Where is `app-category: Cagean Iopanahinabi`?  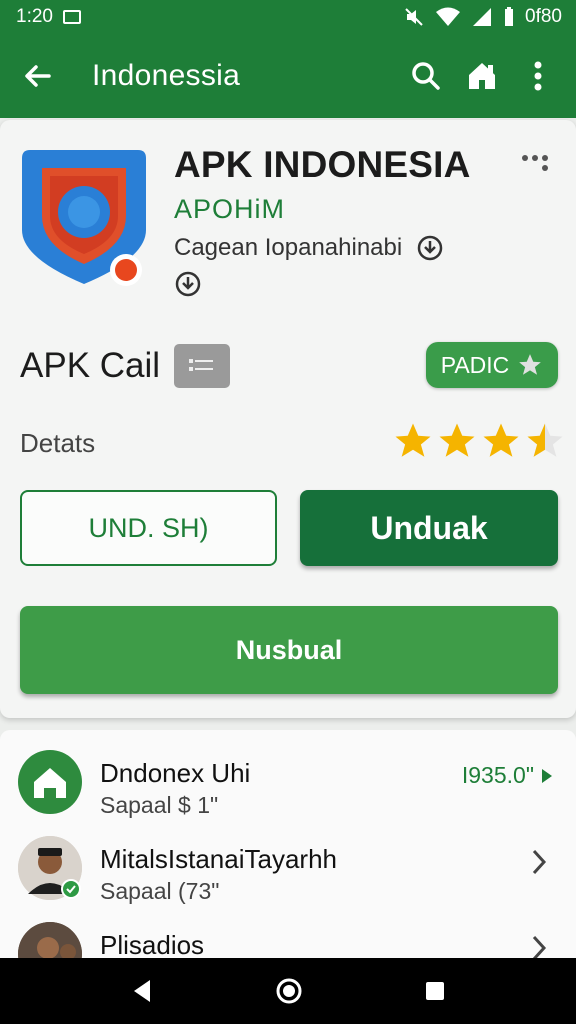
app-category: Cagean Iopanahinabi is located at coordinates (309, 248).